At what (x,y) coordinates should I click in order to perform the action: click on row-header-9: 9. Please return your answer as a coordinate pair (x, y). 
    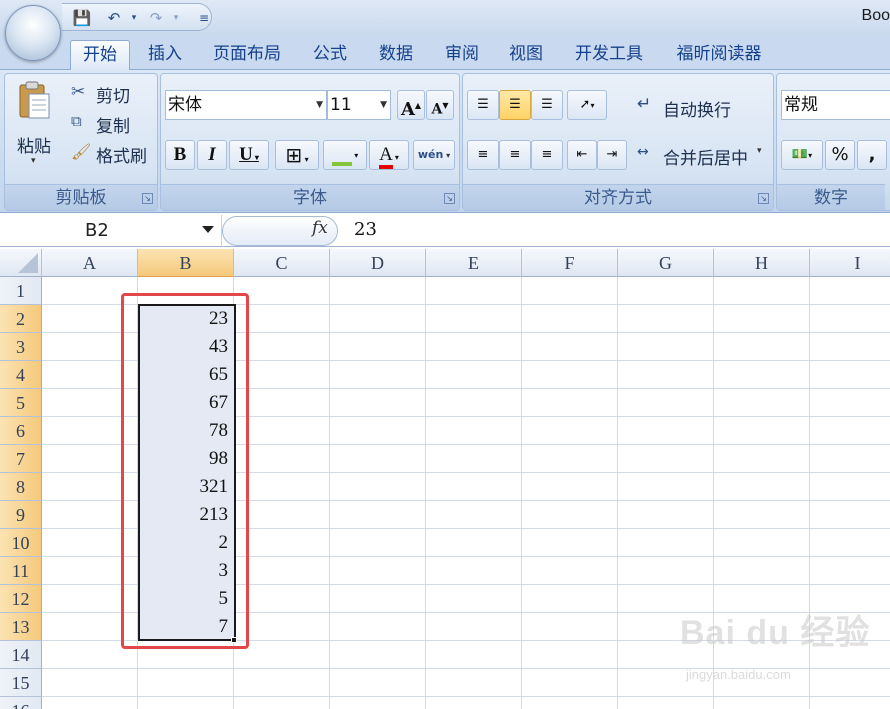
    Looking at the image, I should click on (21, 515).